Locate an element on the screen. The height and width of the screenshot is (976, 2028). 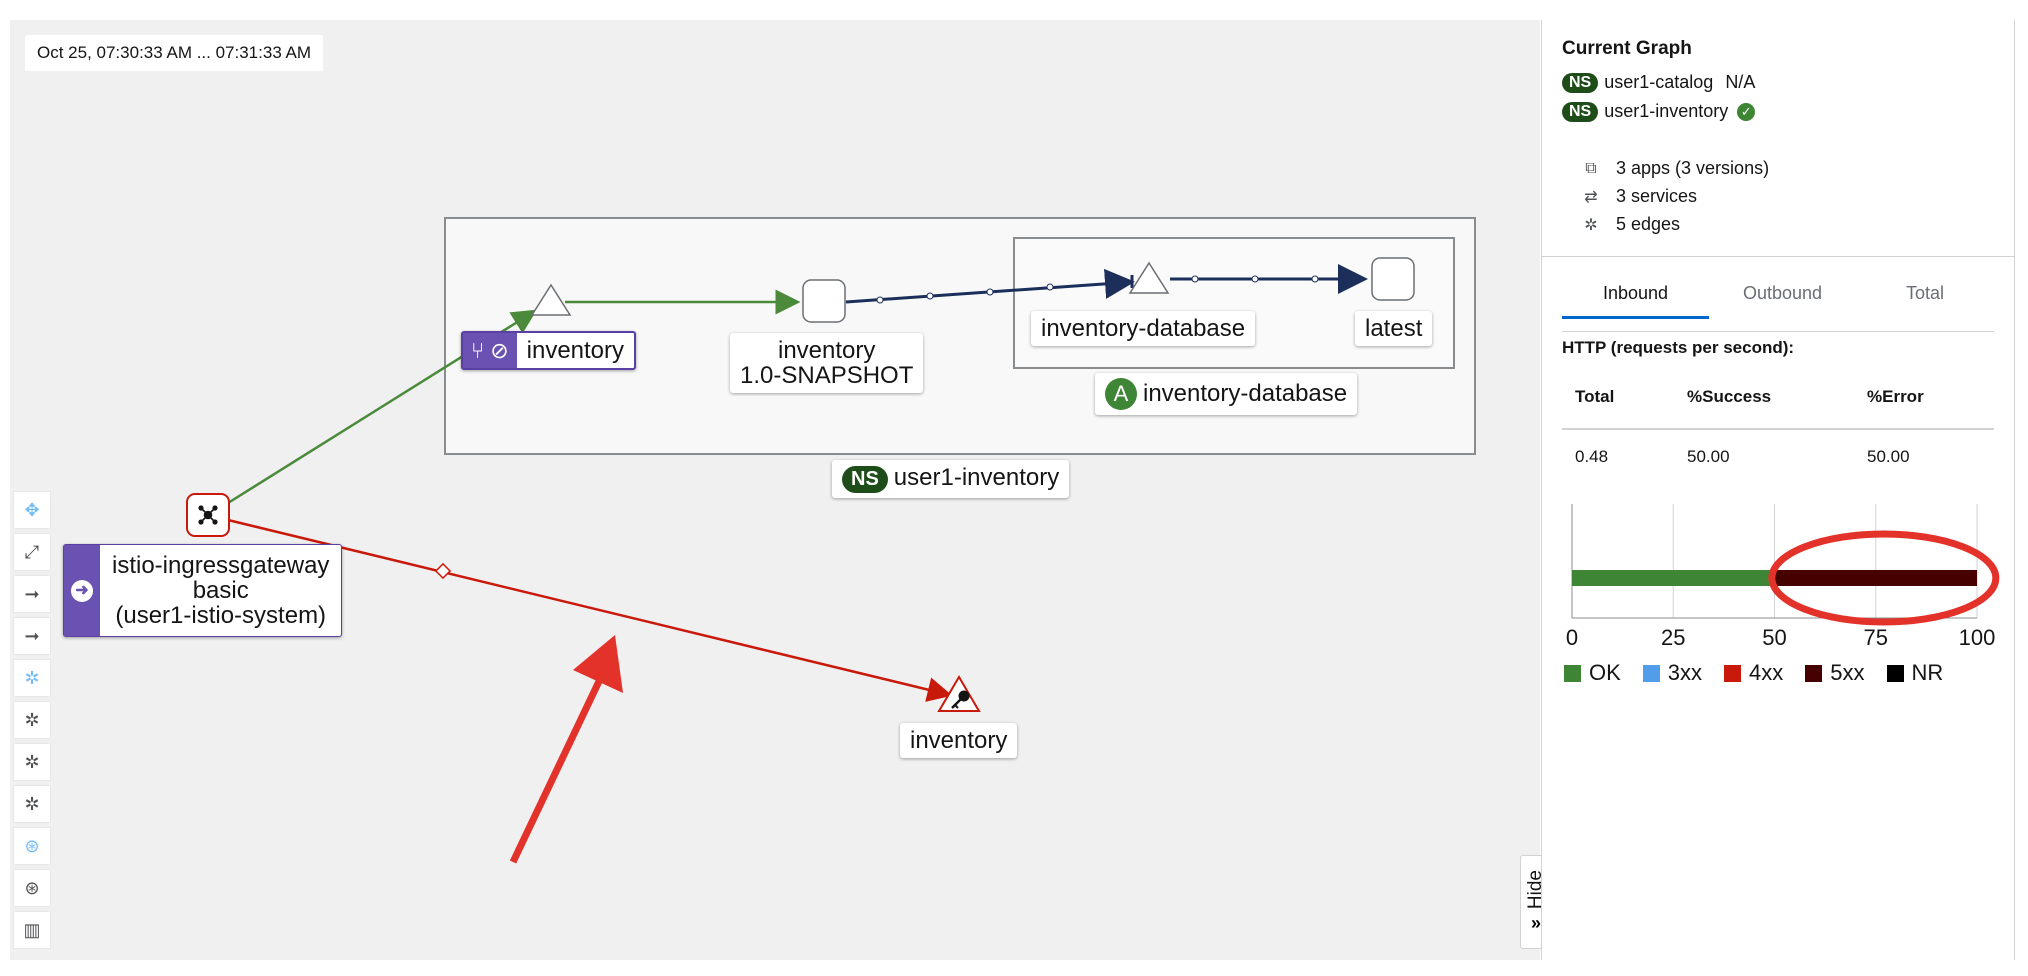
branch-icon: ⑂ is located at coordinates (478, 350).